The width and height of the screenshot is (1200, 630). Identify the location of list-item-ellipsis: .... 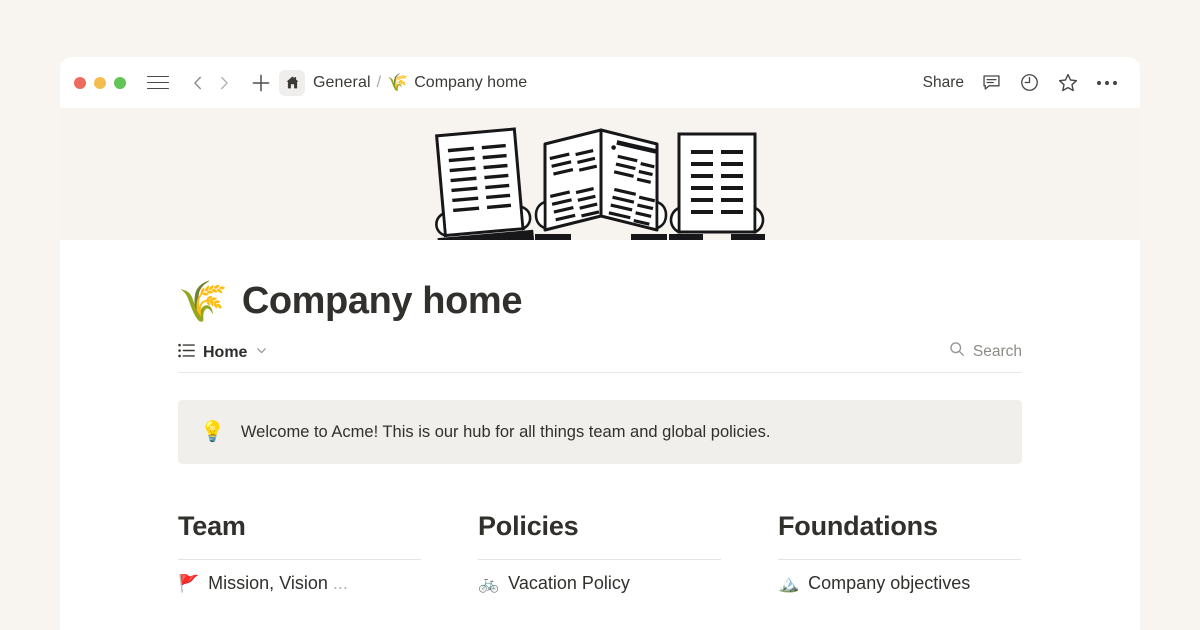
(340, 583).